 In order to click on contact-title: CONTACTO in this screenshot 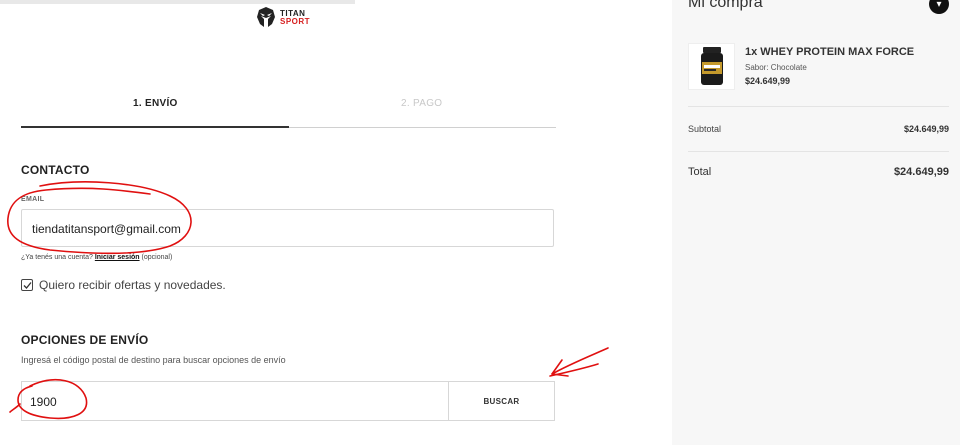, I will do `click(55, 170)`.